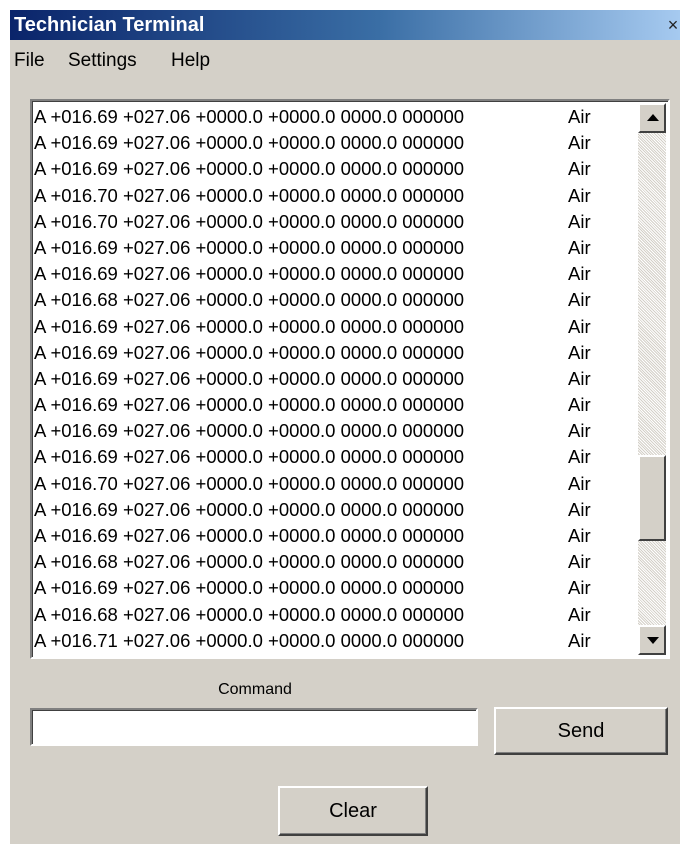 This screenshot has width=680, height=854. Describe the element at coordinates (652, 379) in the screenshot. I see `vertical-scrollbar` at that location.